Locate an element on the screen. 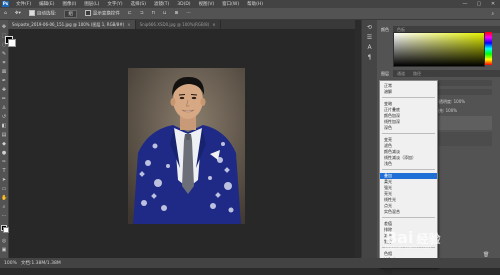  eraser-tool-icon: ◧ is located at coordinates (4, 126).